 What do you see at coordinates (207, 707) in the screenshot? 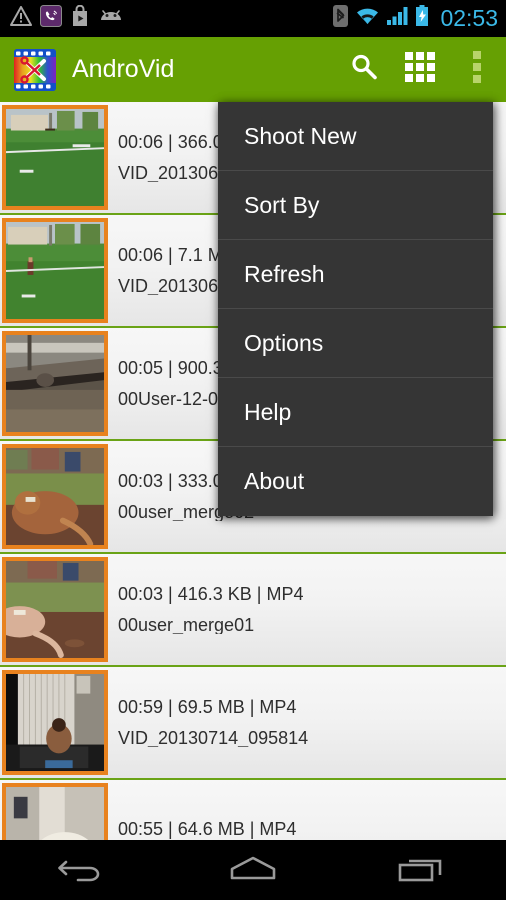
I see `video-meta: 00:59 | 69.5 MB | MP4` at bounding box center [207, 707].